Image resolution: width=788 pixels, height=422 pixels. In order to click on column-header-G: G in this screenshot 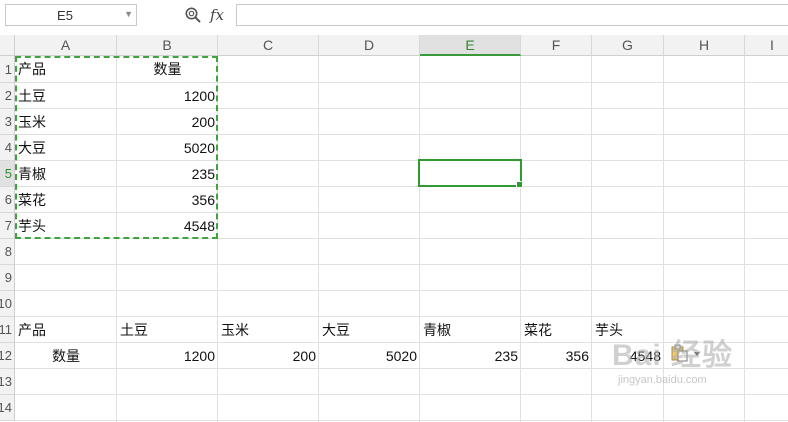, I will do `click(628, 45)`.